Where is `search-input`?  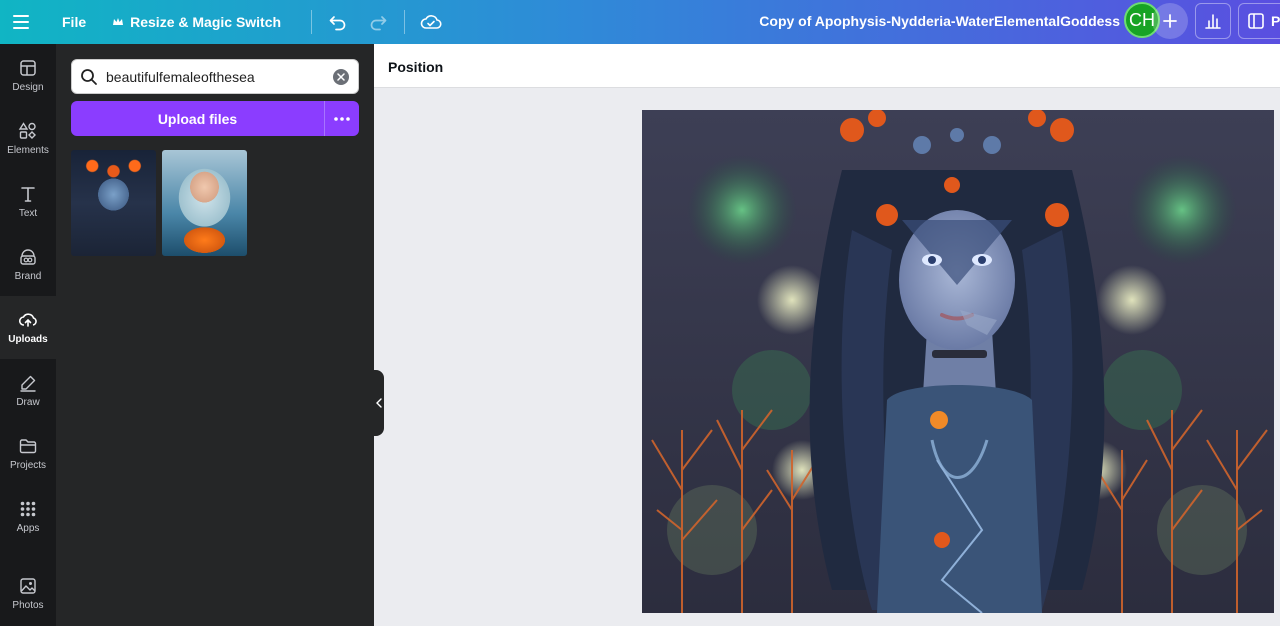
search-input is located at coordinates (216, 76).